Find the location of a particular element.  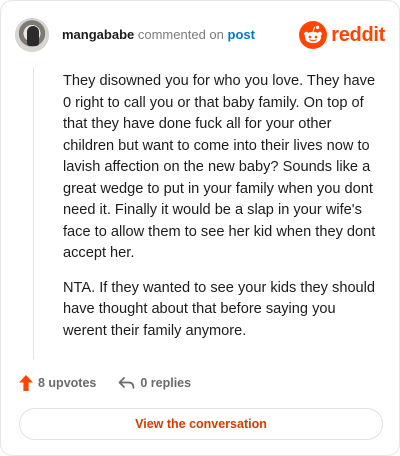

view-conversation-button: View the conversation is located at coordinates (201, 424).